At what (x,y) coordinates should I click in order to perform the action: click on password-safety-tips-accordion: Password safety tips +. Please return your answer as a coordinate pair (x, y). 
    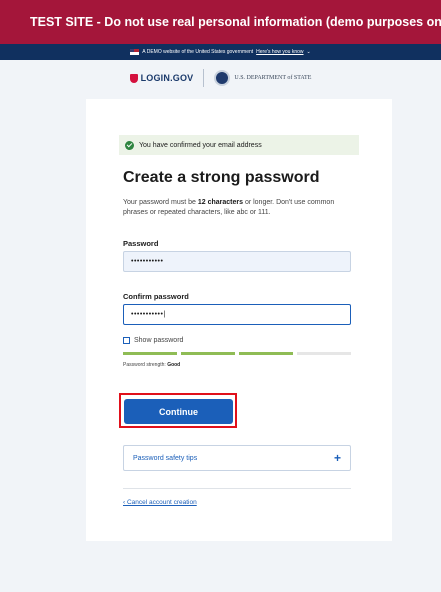
    Looking at the image, I should click on (237, 458).